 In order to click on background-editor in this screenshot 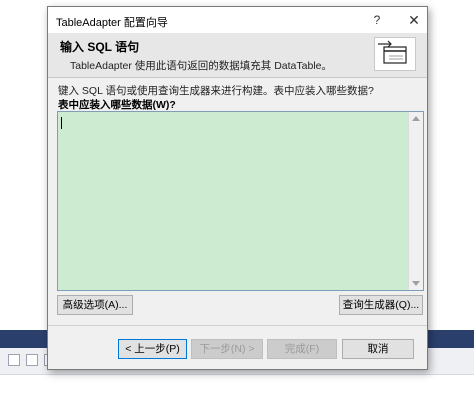, I will do `click(237, 395)`.